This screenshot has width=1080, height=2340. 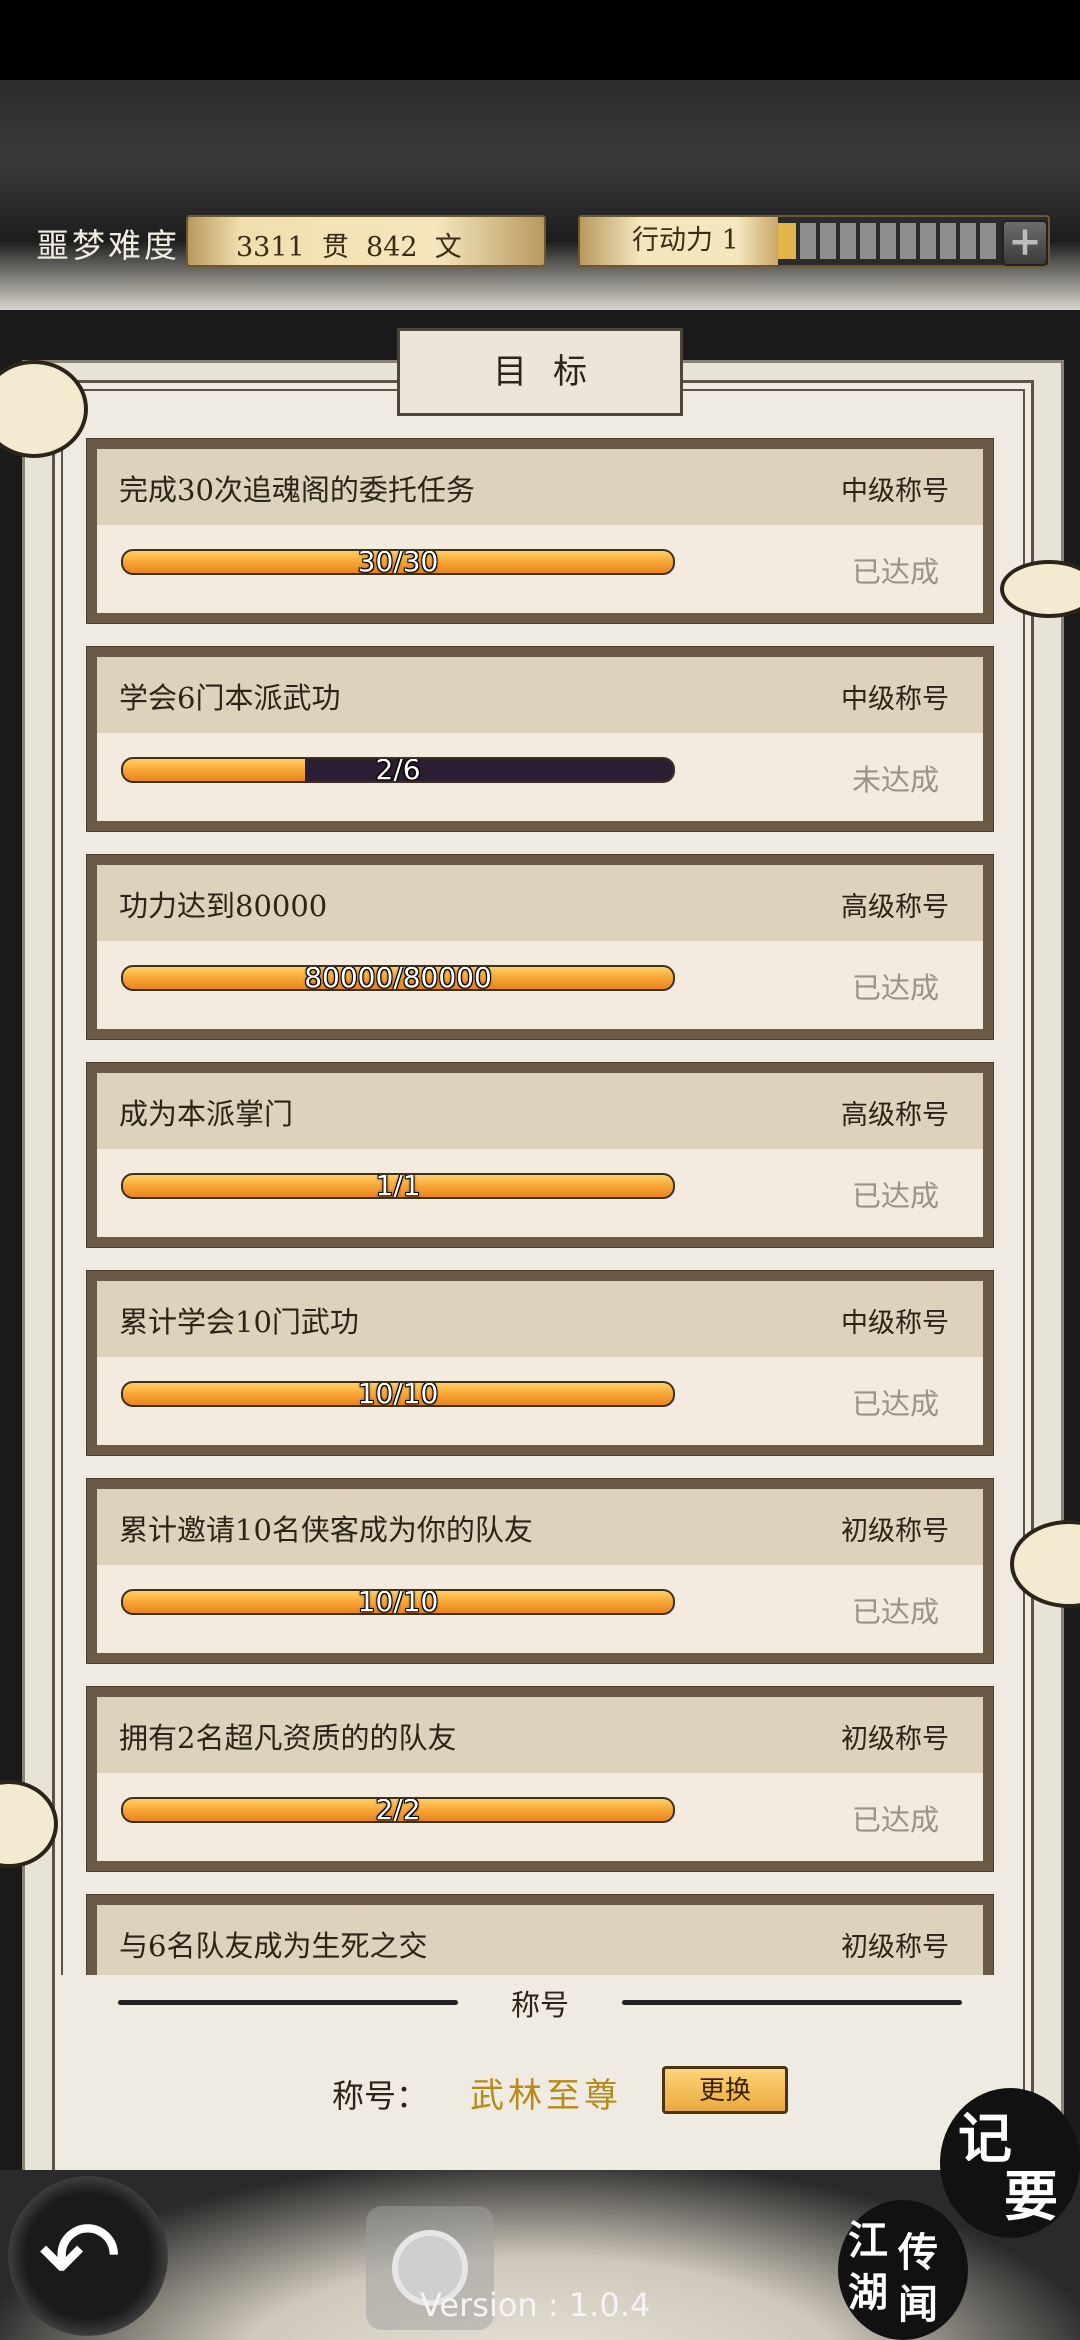 I want to click on task-card-body: 2/2 已达成, so click(x=540, y=1817).